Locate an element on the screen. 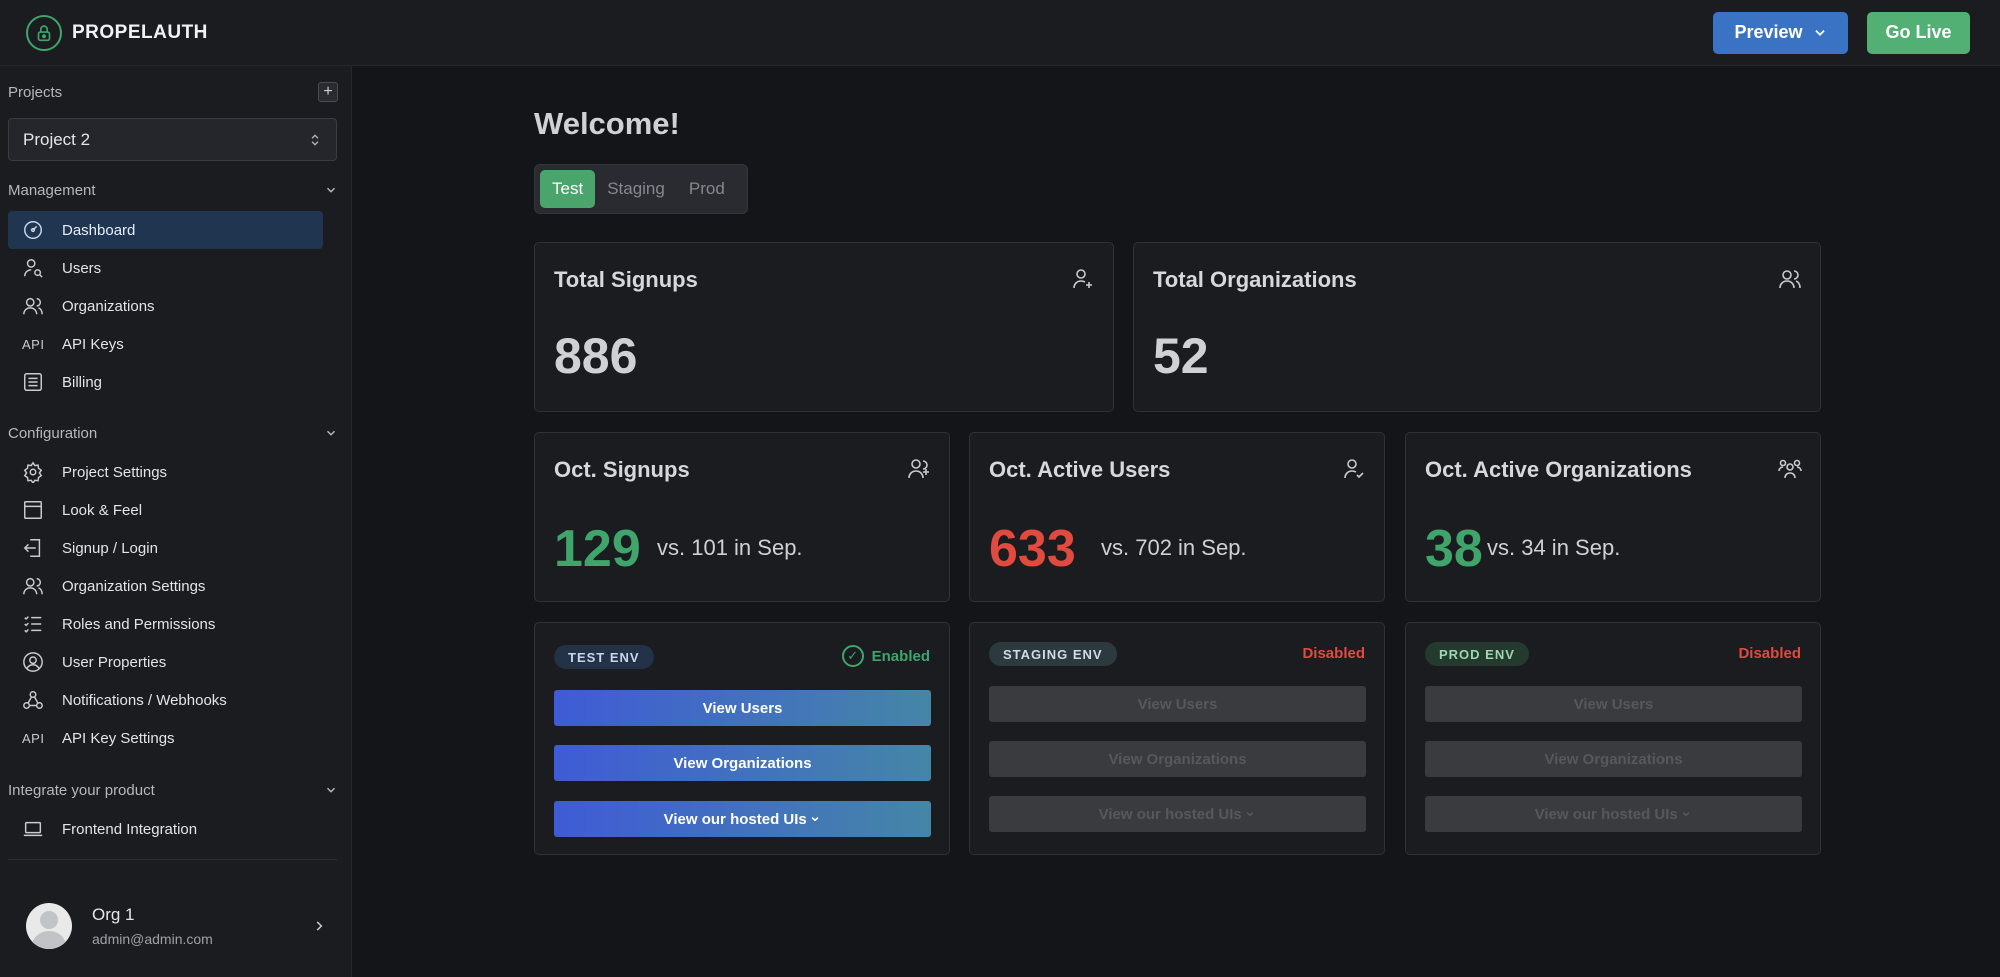  integrate-header: Integrate your product is located at coordinates (173, 790).